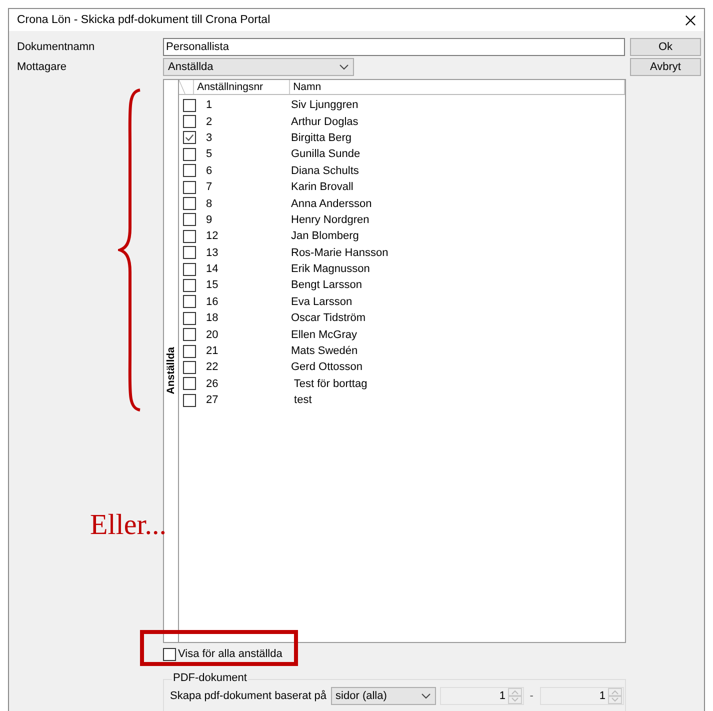 This screenshot has width=713, height=711. Describe the element at coordinates (322, 187) in the screenshot. I see `table-cell: Karin Brovall` at that location.